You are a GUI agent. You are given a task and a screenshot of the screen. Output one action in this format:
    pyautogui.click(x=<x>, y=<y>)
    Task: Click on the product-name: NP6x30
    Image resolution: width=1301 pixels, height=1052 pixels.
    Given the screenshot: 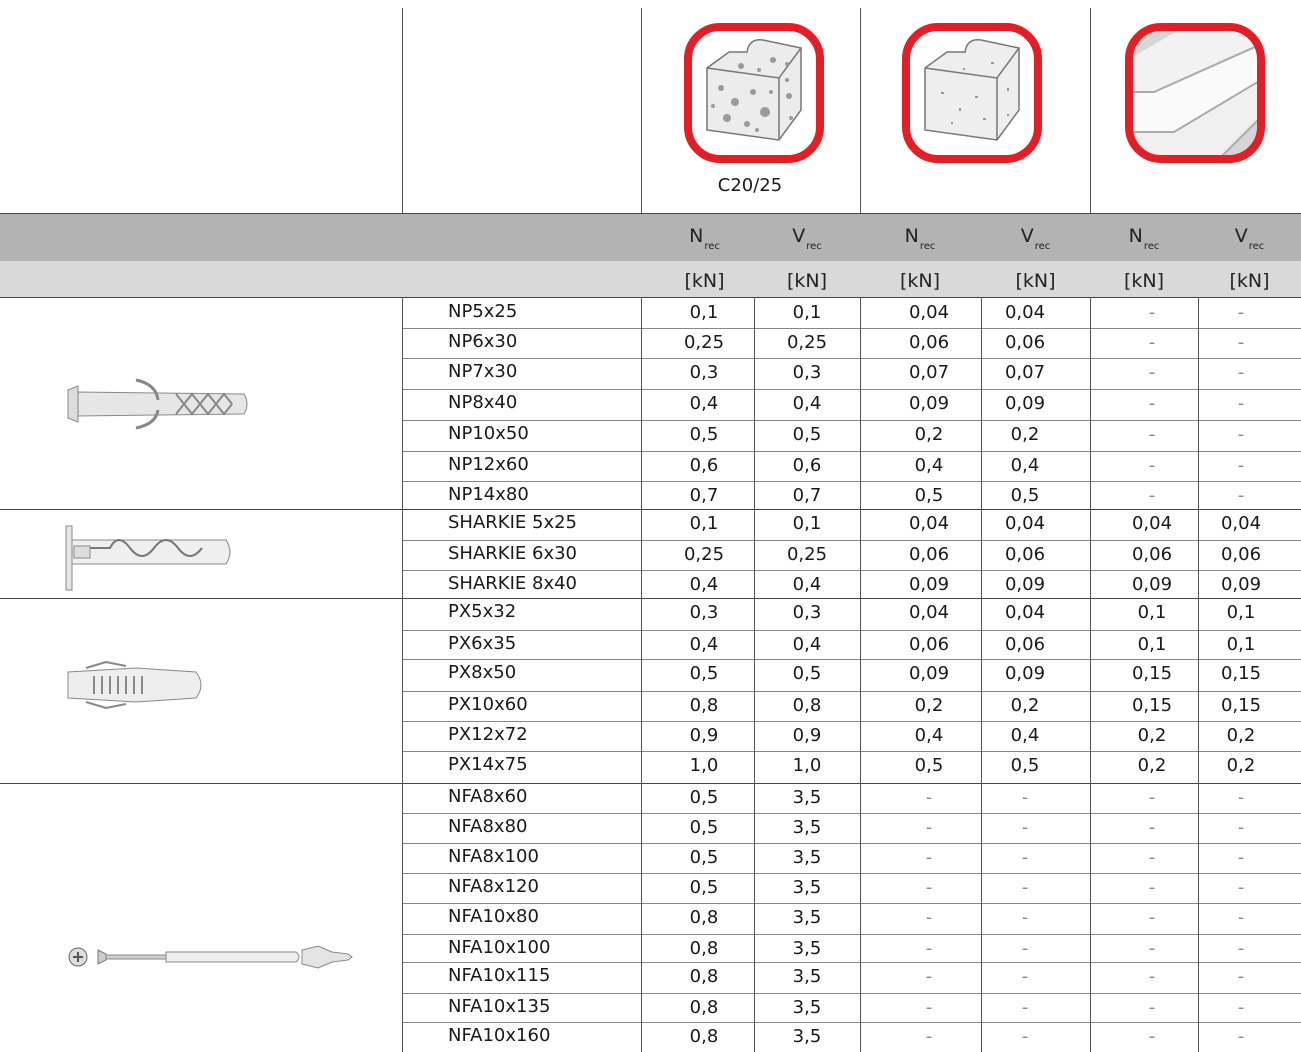 What is the action you would take?
    pyautogui.click(x=483, y=341)
    